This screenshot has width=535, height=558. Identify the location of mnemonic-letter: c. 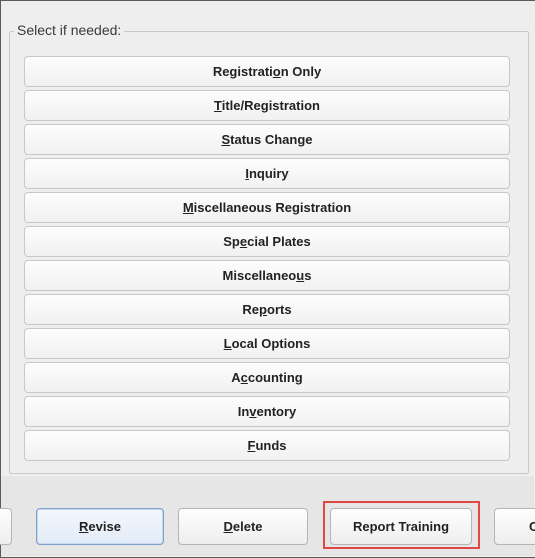
(244, 377).